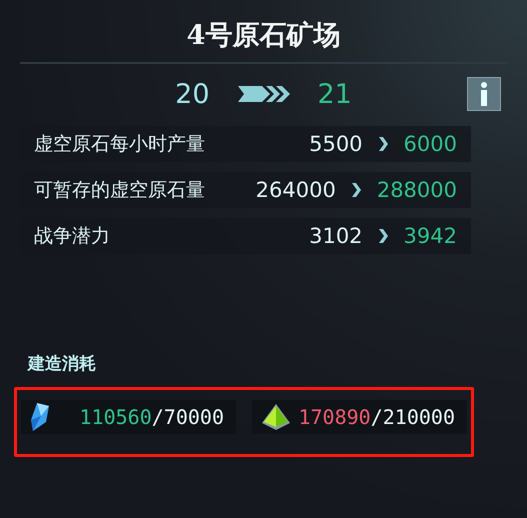 The height and width of the screenshot is (518, 527). I want to click on info-icon, so click(484, 94).